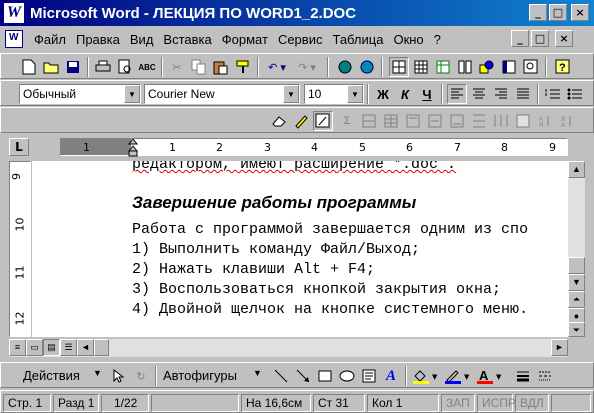  Describe the element at coordinates (34, 347) in the screenshot. I see `web-layout-icon: ▭` at that location.